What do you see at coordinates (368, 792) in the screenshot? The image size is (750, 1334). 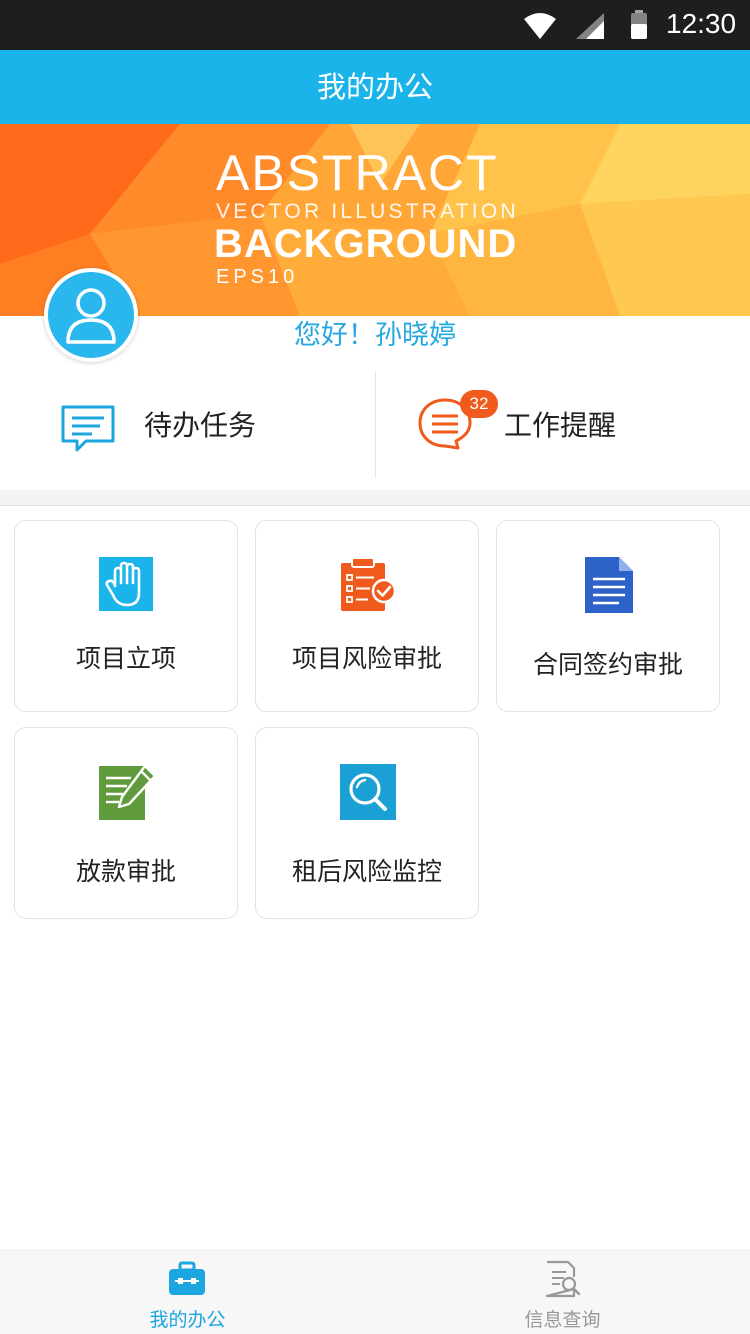 I see `search-icon` at bounding box center [368, 792].